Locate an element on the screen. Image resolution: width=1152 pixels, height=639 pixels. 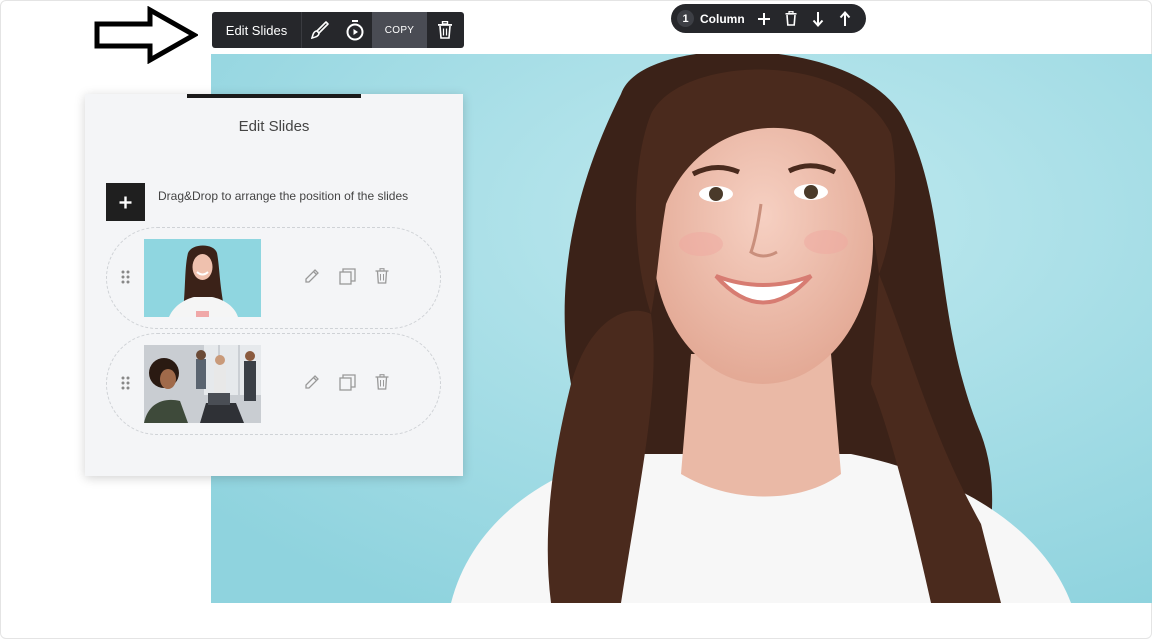
style-button is located at coordinates (319, 30).